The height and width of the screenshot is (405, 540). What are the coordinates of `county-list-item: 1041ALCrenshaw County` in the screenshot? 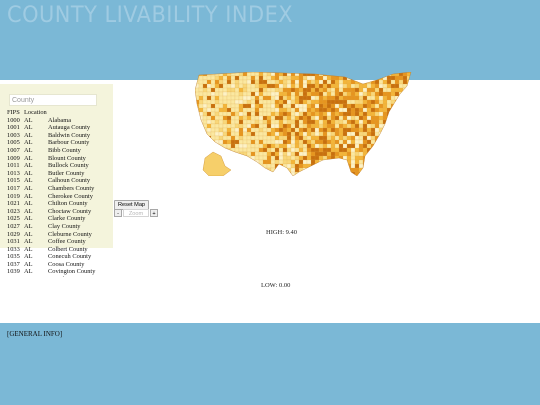 It's located at (62, 276).